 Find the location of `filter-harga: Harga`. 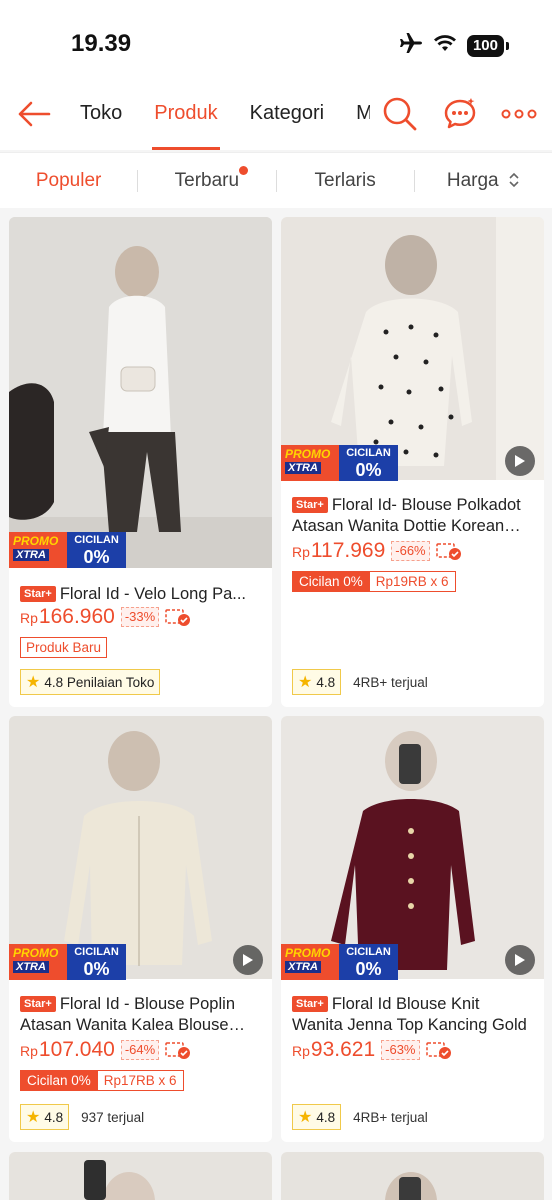

filter-harga: Harga is located at coordinates (483, 181).